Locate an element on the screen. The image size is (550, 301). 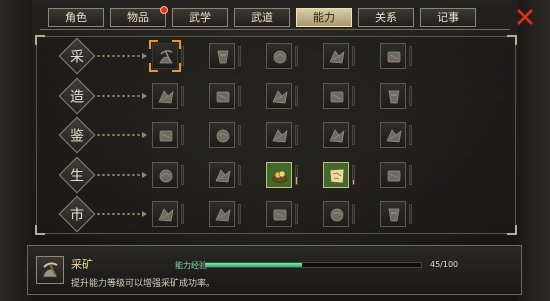
hand-bargain-icon is located at coordinates (166, 215).